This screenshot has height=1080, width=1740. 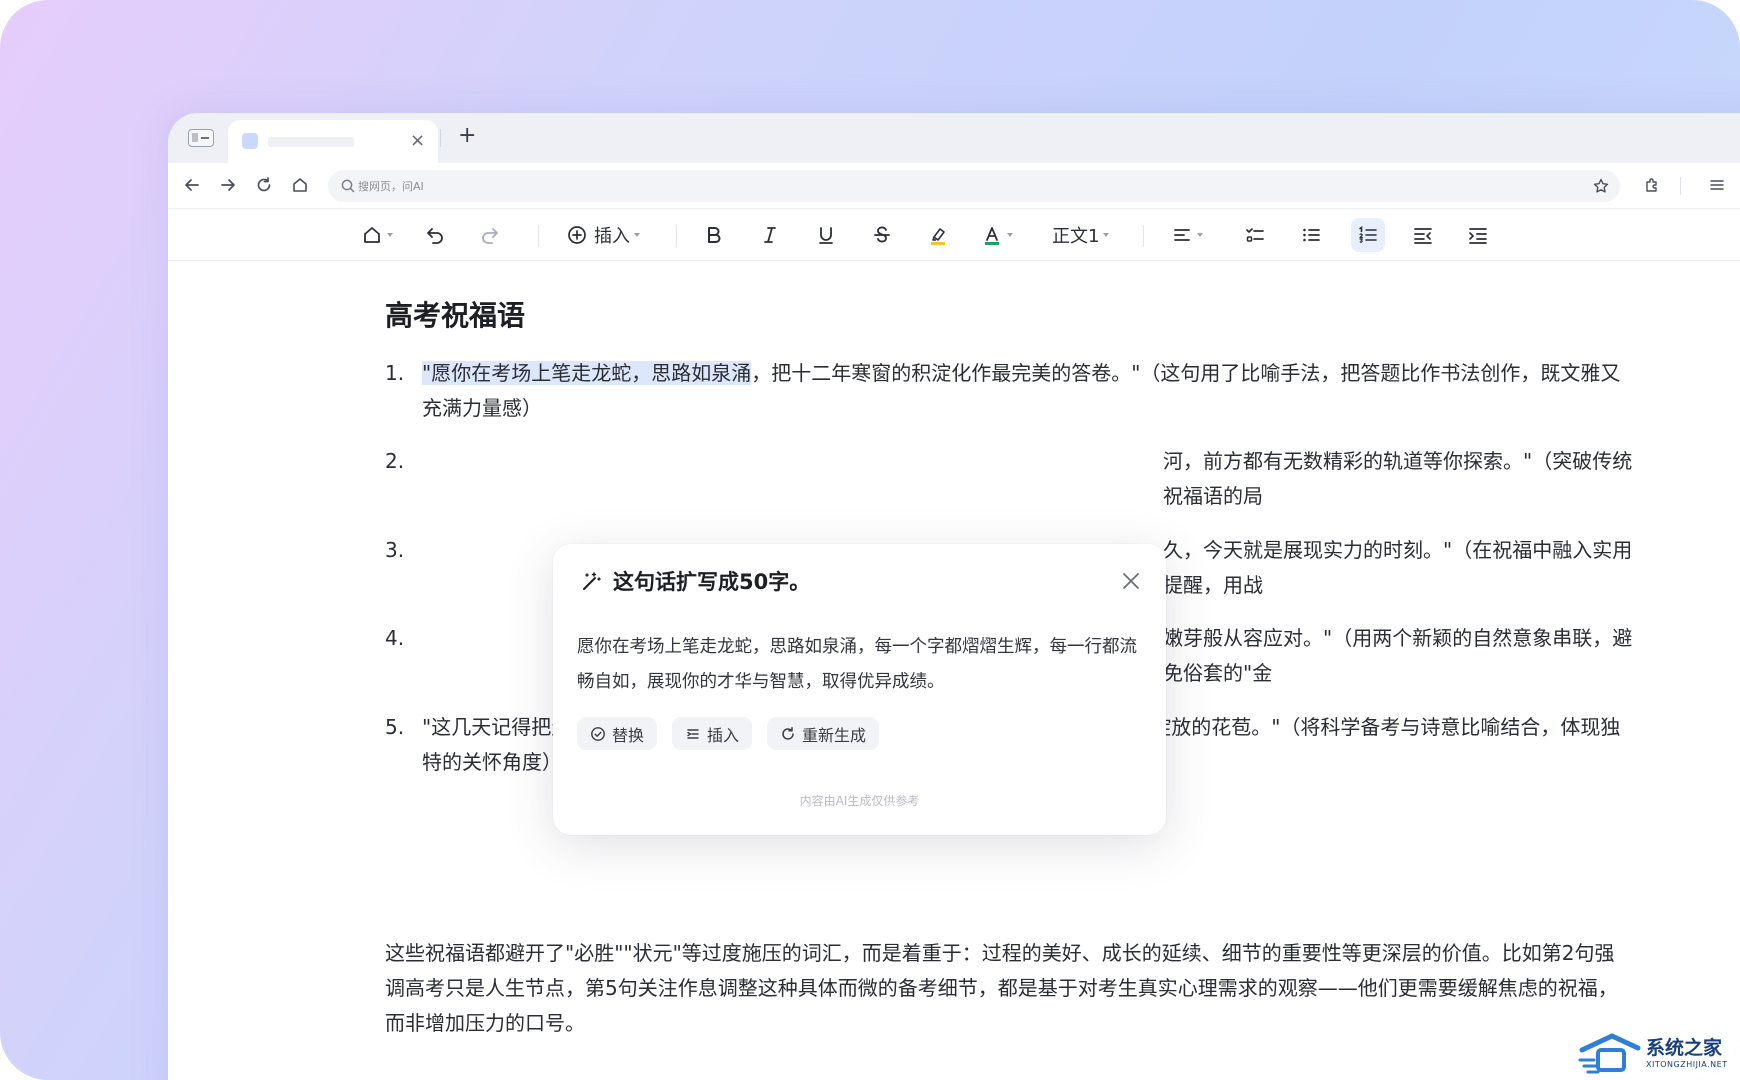 I want to click on font-color-button, so click(x=997, y=235).